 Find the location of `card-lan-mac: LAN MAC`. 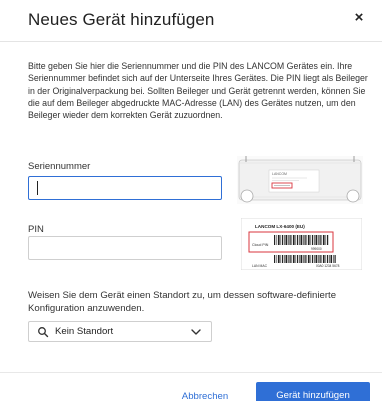

card-lan-mac: LAN MAC is located at coordinates (260, 266).